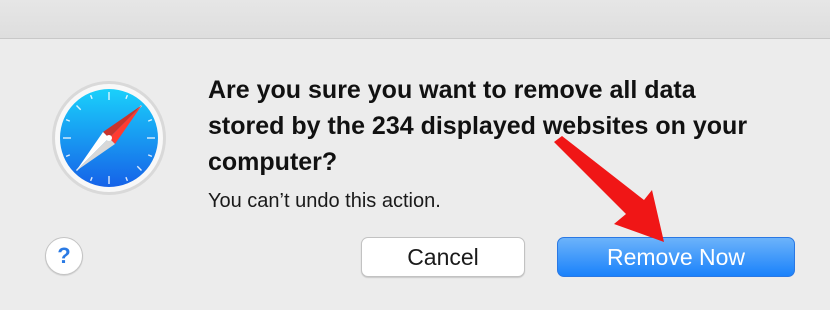 This screenshot has width=830, height=310. I want to click on help-icon: ?, so click(64, 255).